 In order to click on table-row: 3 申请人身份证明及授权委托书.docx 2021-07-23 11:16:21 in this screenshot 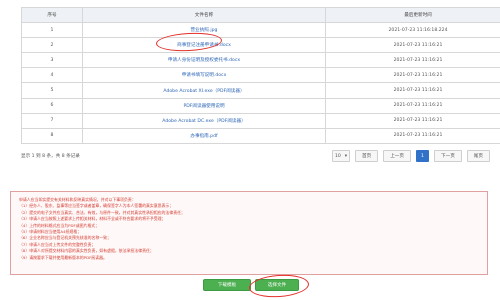, I will do `click(260, 60)`.